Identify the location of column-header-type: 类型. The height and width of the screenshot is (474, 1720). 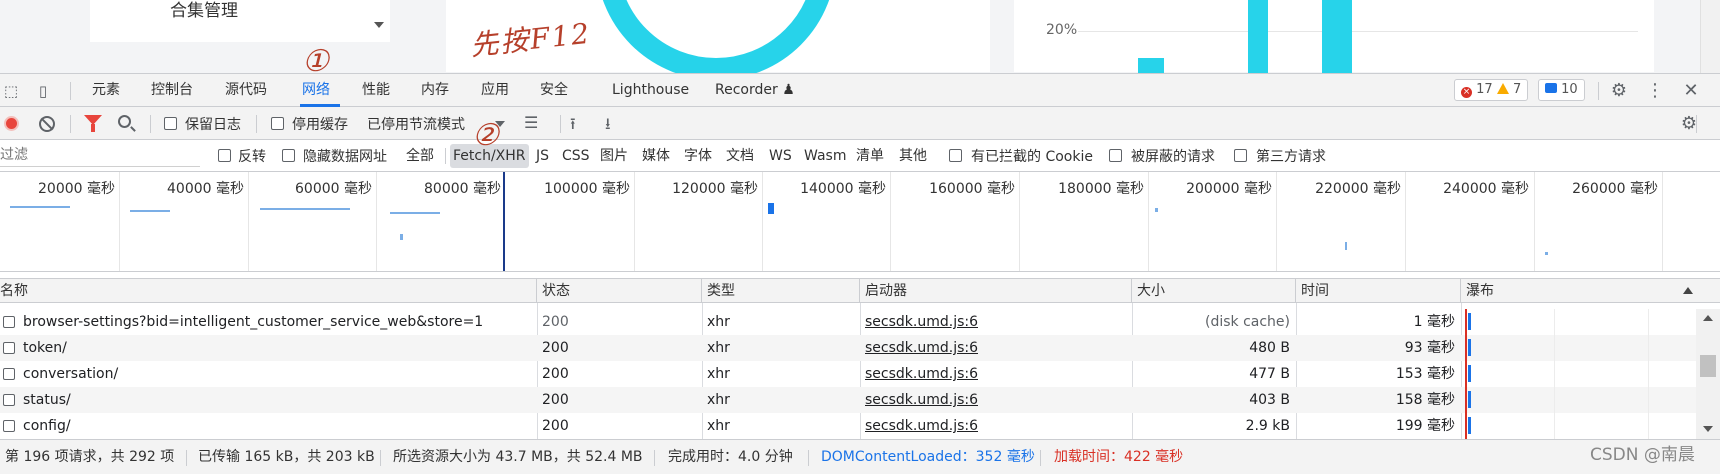
(781, 291).